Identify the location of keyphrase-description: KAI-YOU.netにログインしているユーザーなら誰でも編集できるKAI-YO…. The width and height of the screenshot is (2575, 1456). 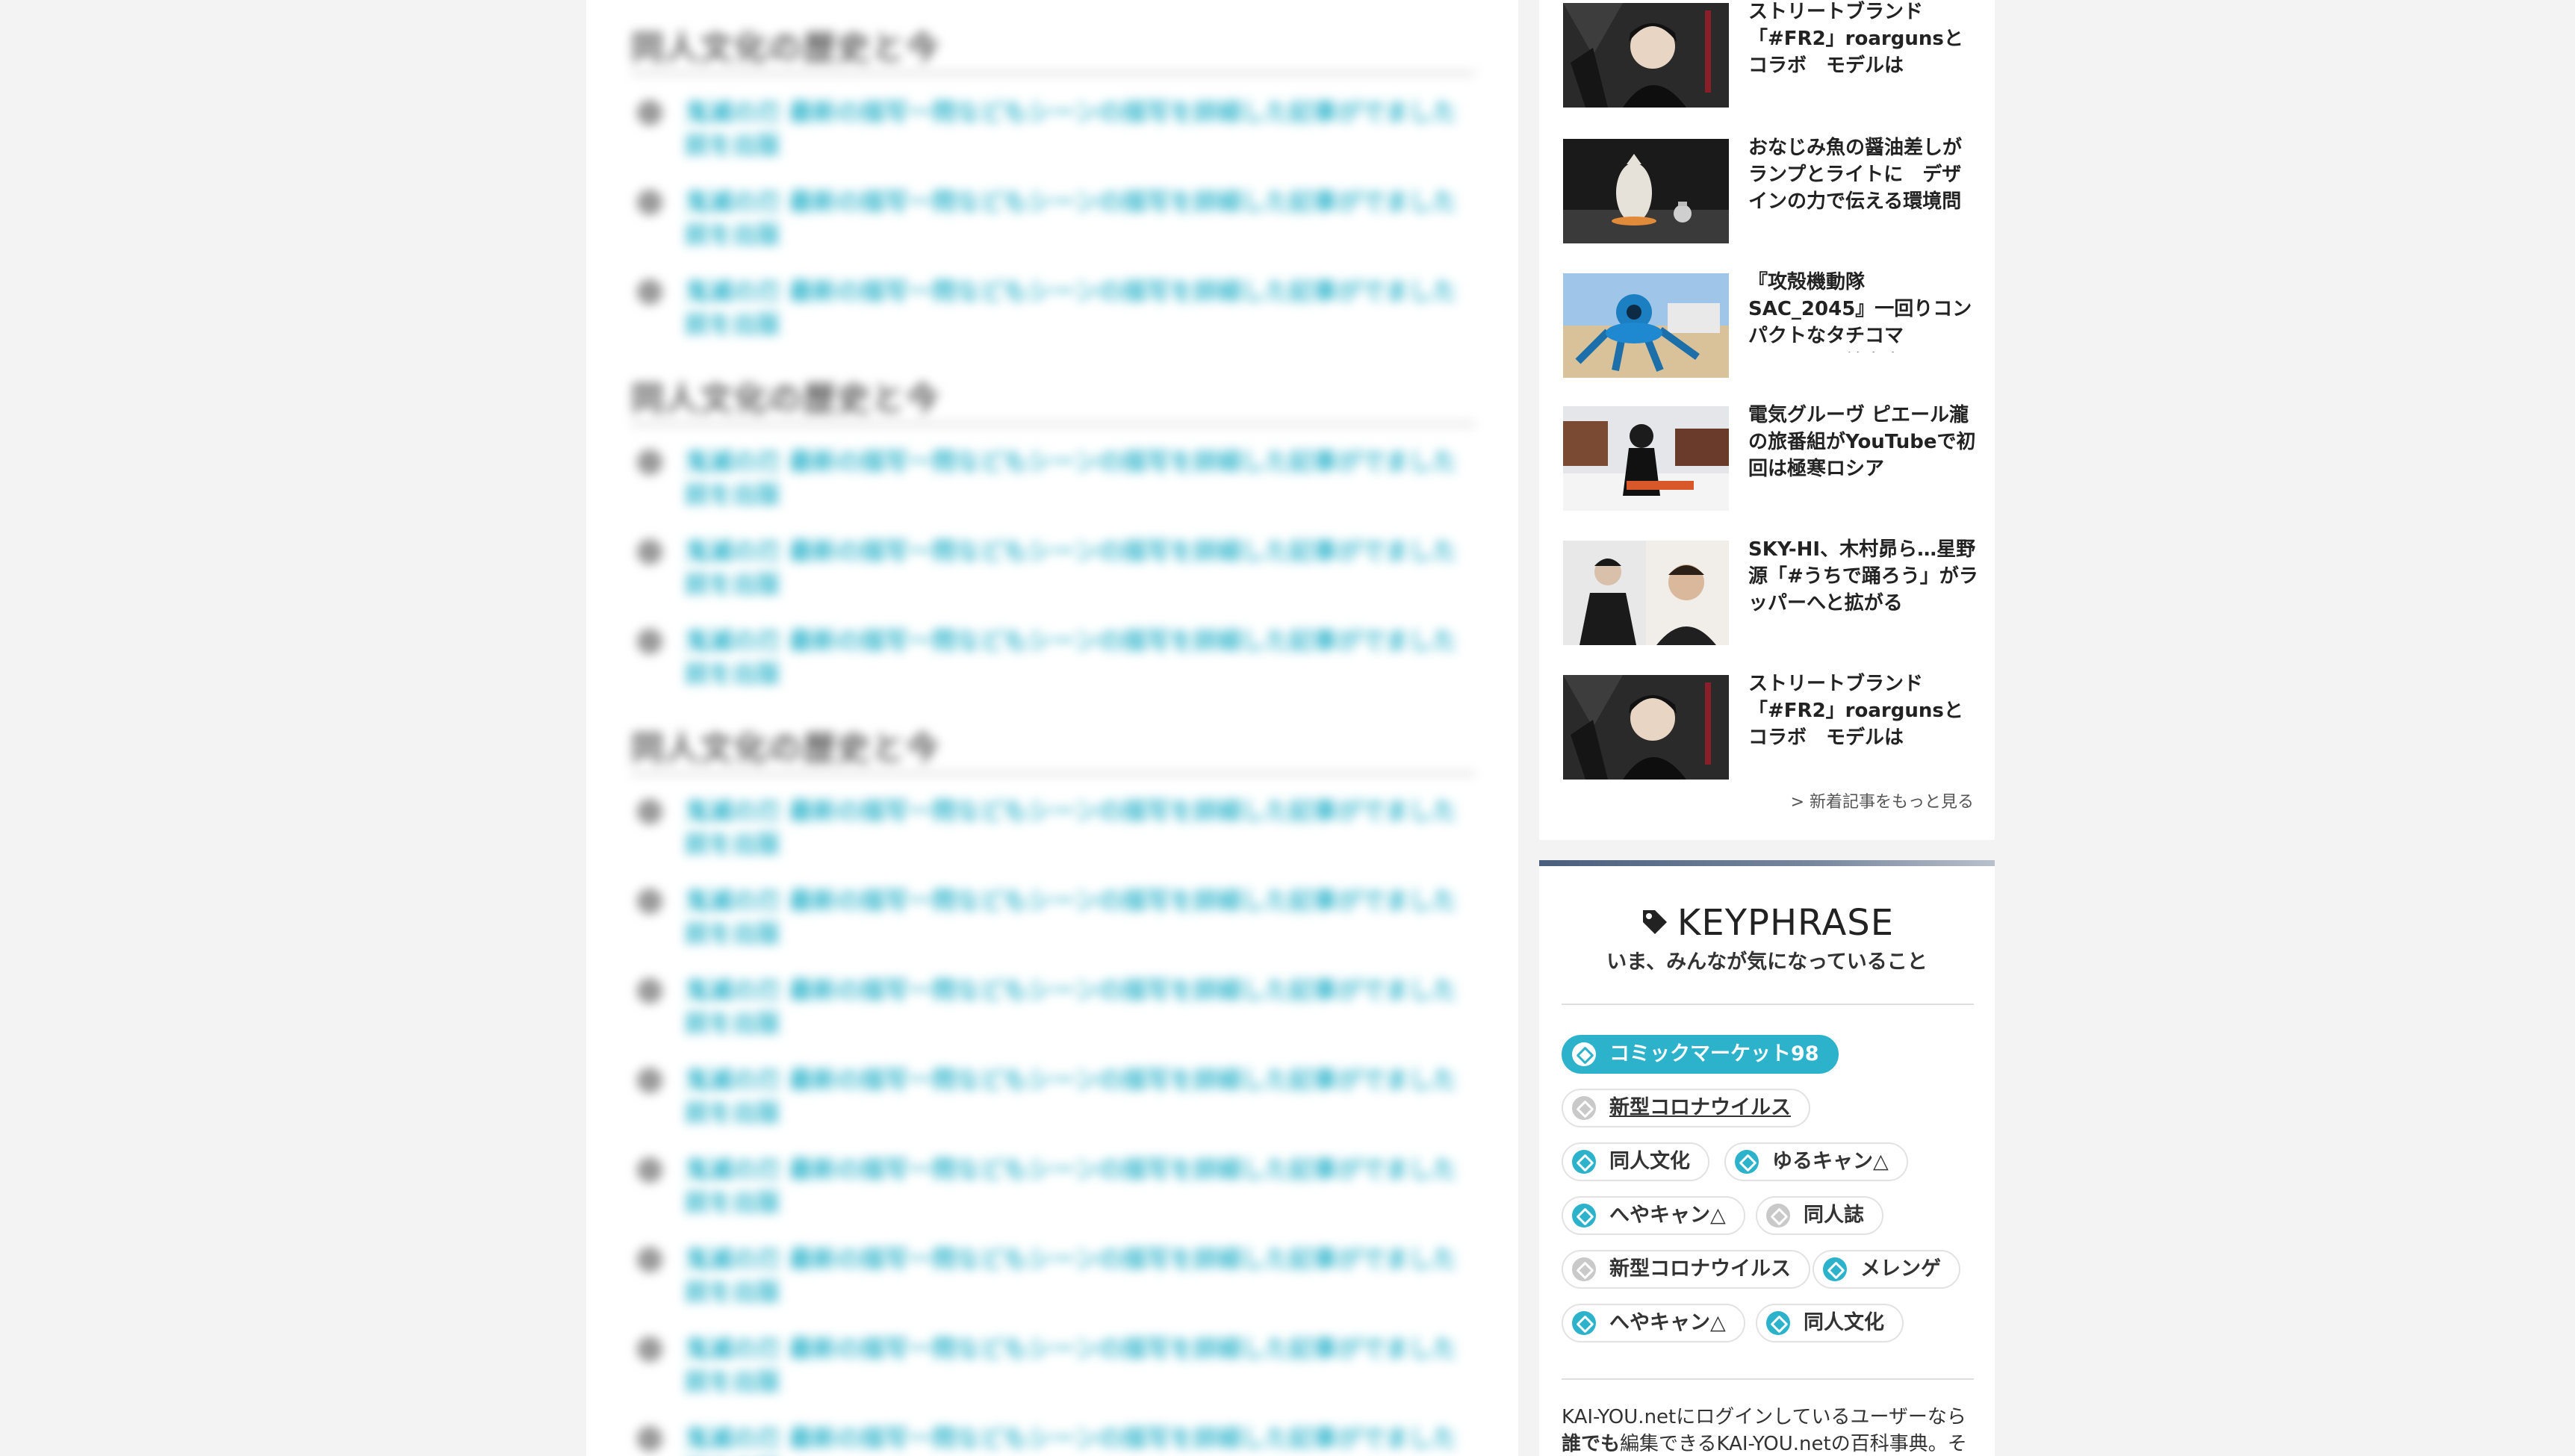
(1771, 1430).